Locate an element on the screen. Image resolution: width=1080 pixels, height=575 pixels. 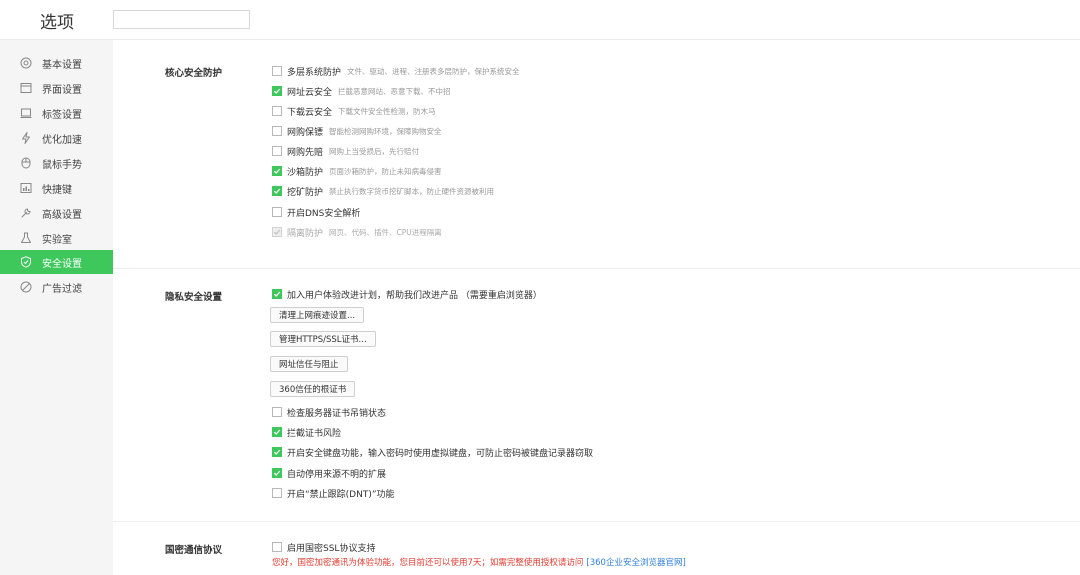
sidebar-item-label: 高级设置 is located at coordinates (62, 215).